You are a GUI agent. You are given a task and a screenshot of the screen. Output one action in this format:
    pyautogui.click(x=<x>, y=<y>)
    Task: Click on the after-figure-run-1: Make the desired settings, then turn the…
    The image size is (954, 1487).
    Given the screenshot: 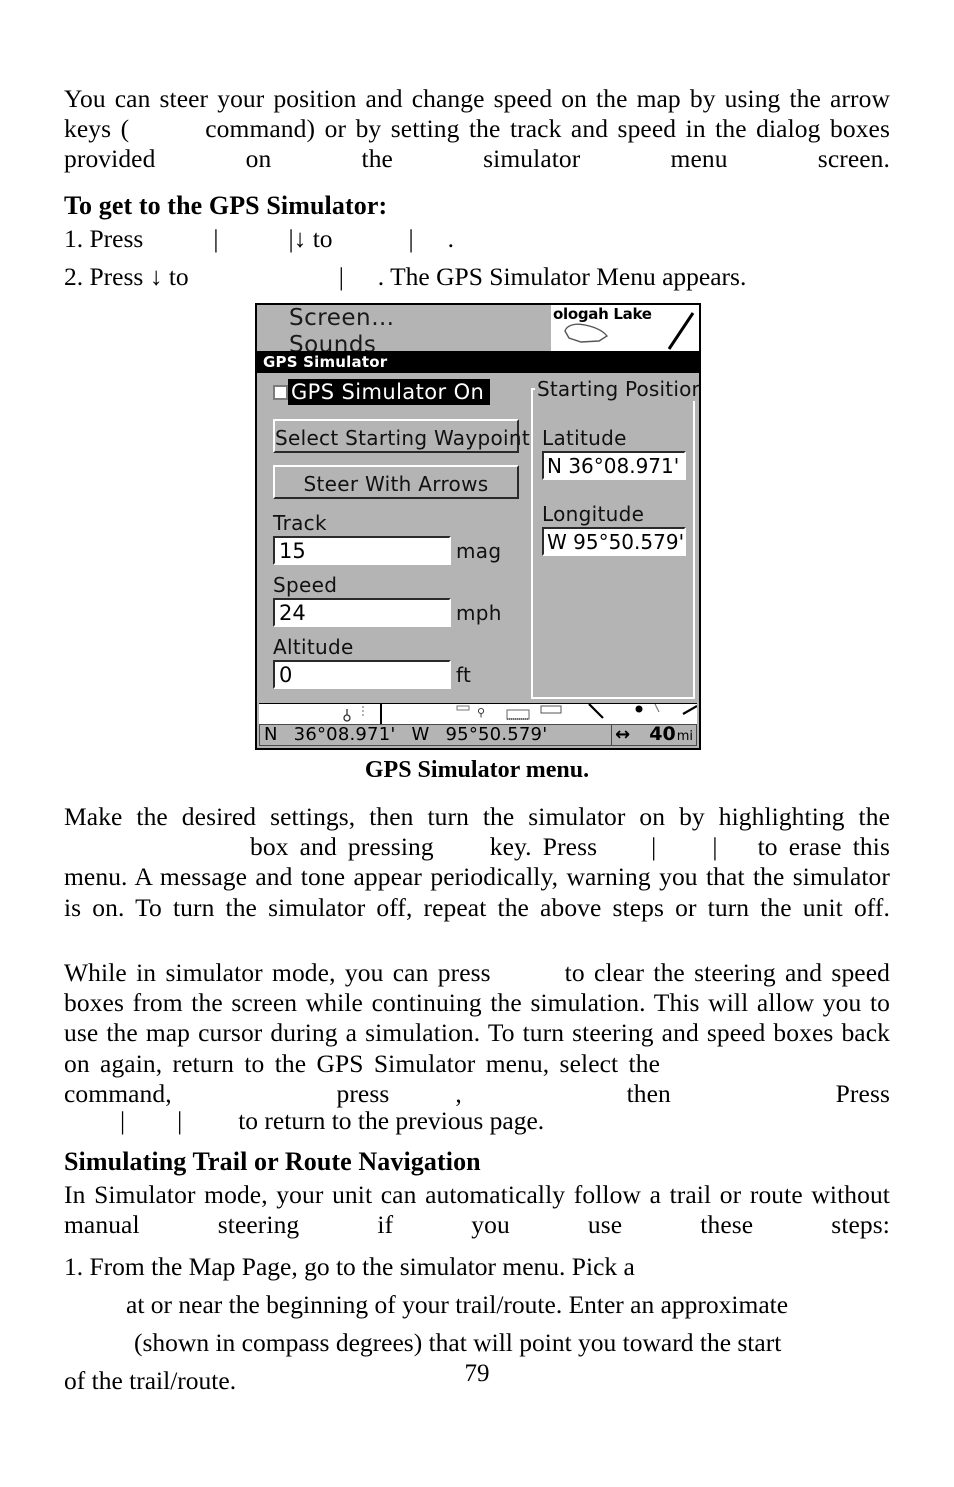 What is the action you would take?
    pyautogui.click(x=477, y=816)
    